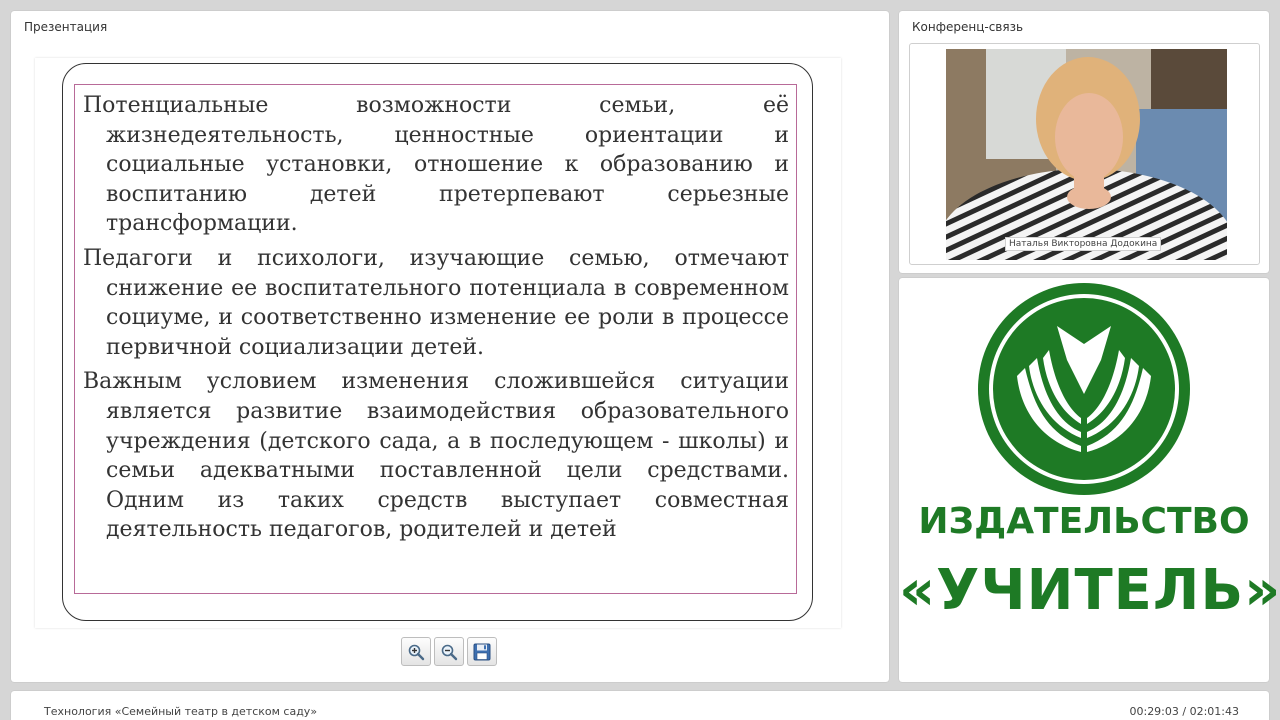 The width and height of the screenshot is (1280, 720). I want to click on conference-title: Конференц-связь, so click(968, 27).